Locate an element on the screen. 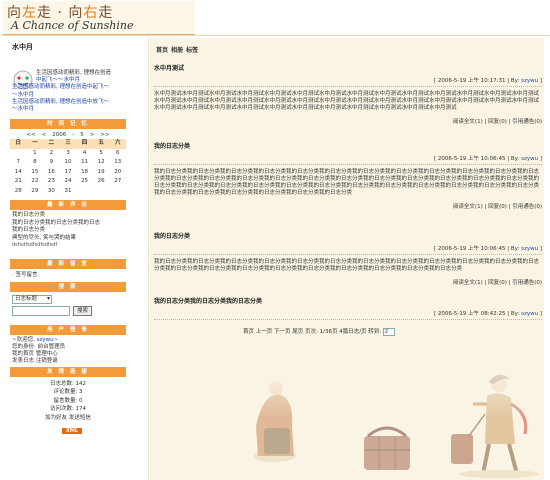 The image size is (550, 480). calendar-day: 17 is located at coordinates (68, 173).